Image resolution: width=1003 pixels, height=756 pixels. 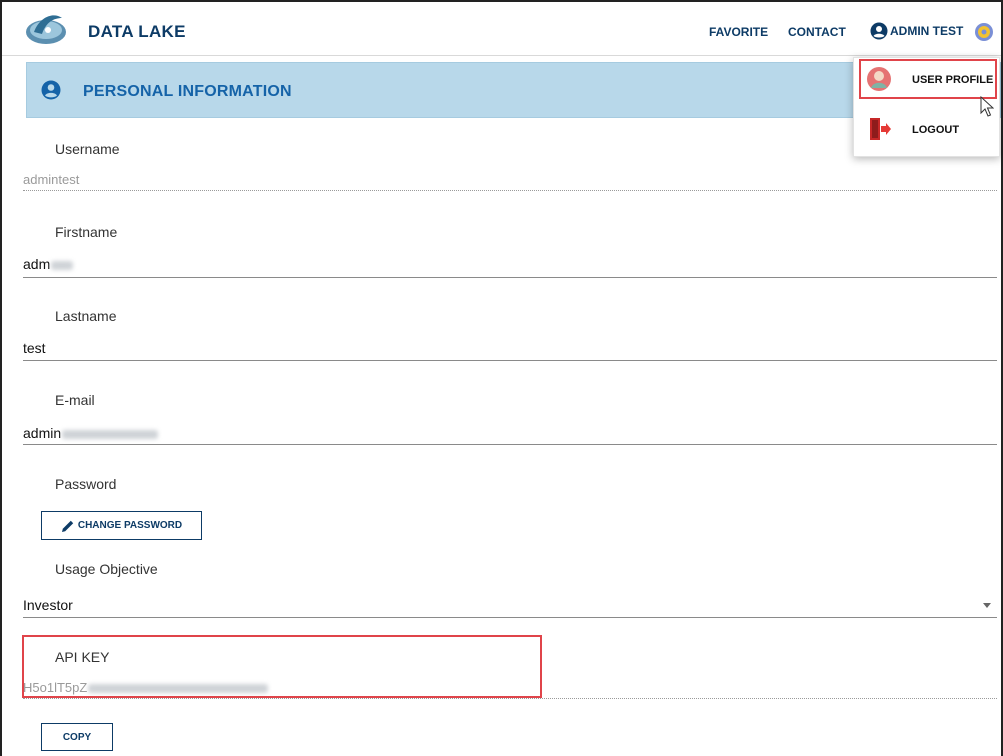 What do you see at coordinates (86, 316) in the screenshot?
I see `lastname-label: Lastname` at bounding box center [86, 316].